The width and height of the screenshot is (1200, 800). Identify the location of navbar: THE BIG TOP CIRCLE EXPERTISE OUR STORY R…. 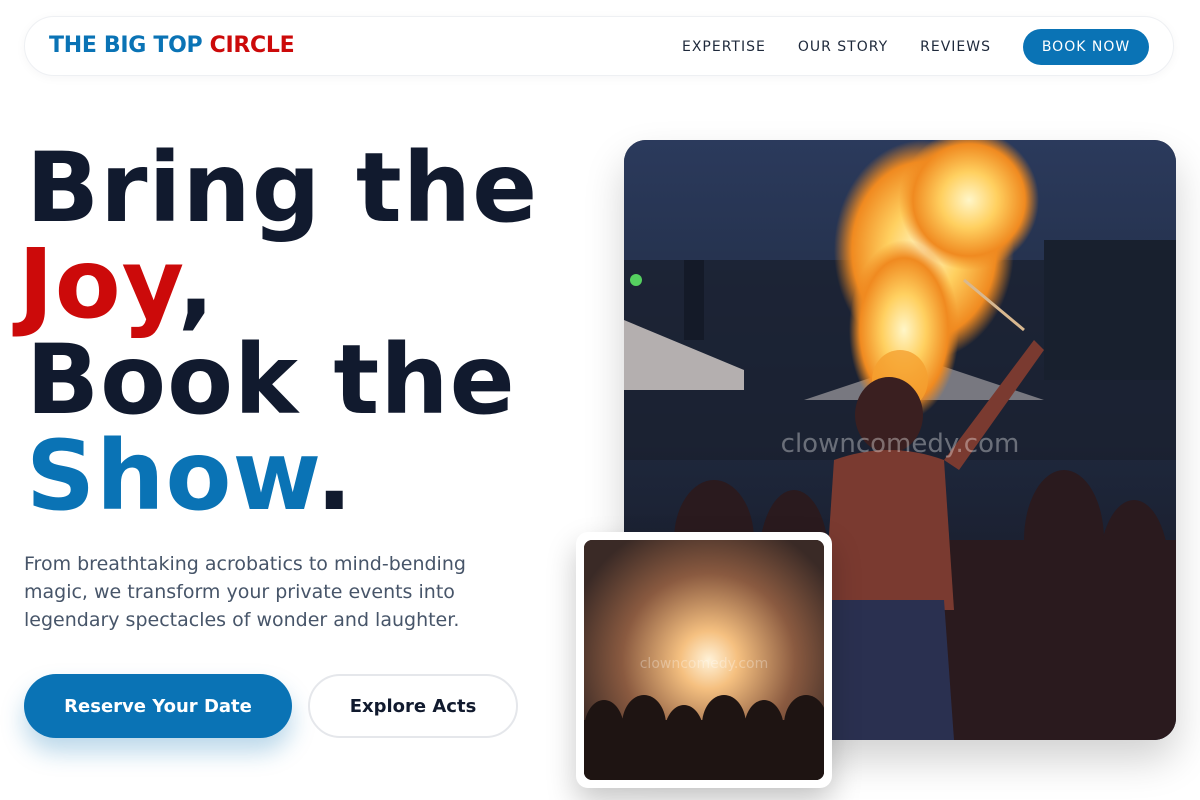
(599, 46).